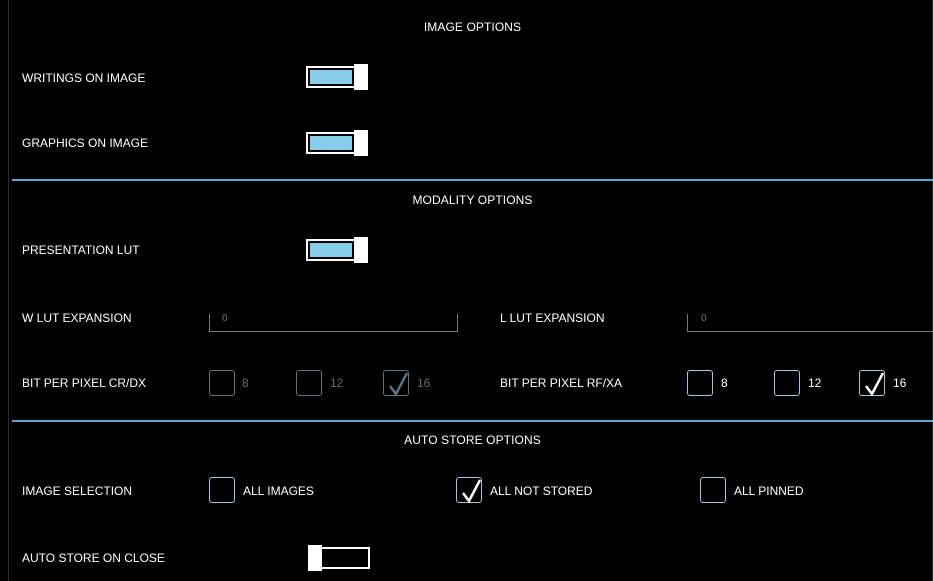 This screenshot has width=933, height=581. Describe the element at coordinates (552, 318) in the screenshot. I see `l-lut-expansion-label: L LUT EXPANSION` at that location.